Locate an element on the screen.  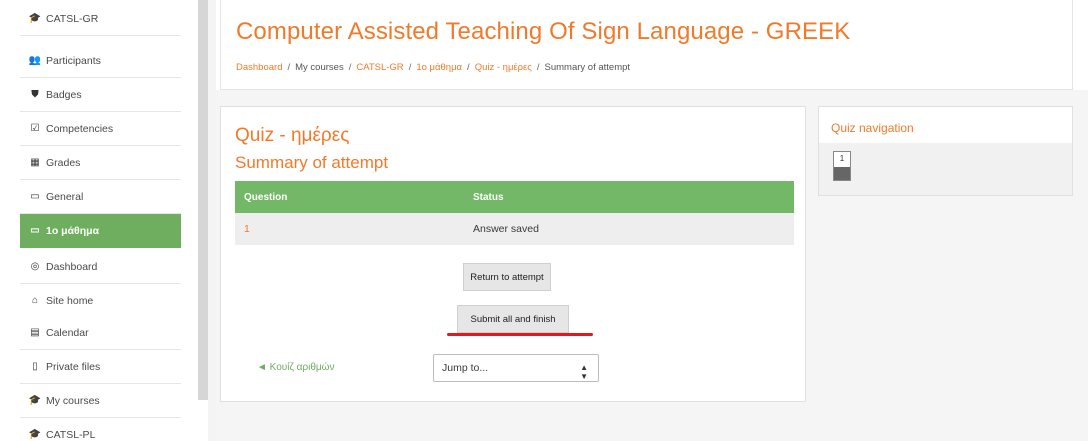
sidebar-scrollbar is located at coordinates (203, 200).